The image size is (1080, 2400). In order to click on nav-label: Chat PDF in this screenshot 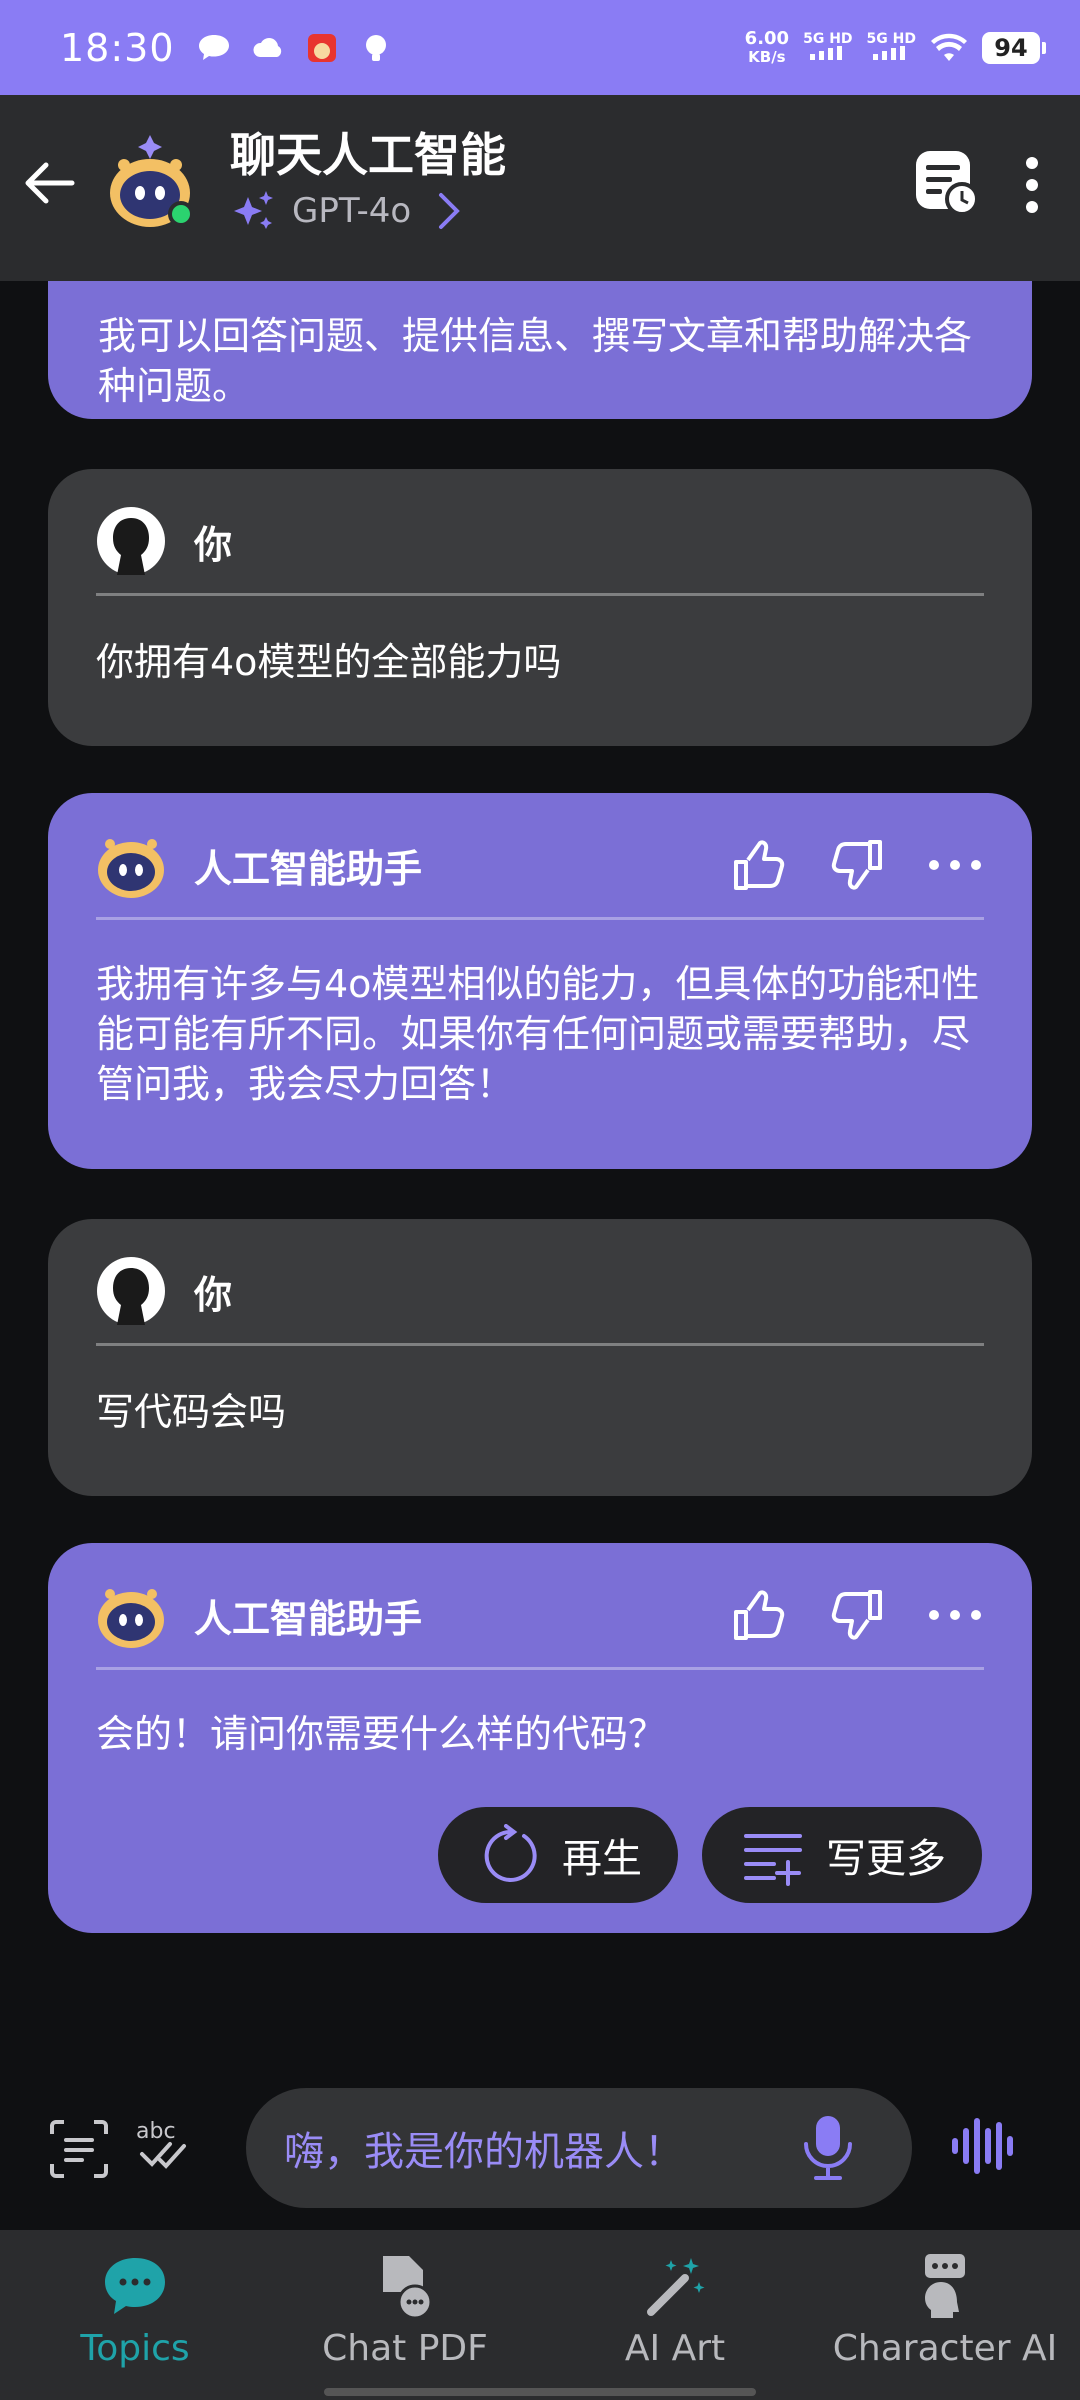, I will do `click(405, 2348)`.